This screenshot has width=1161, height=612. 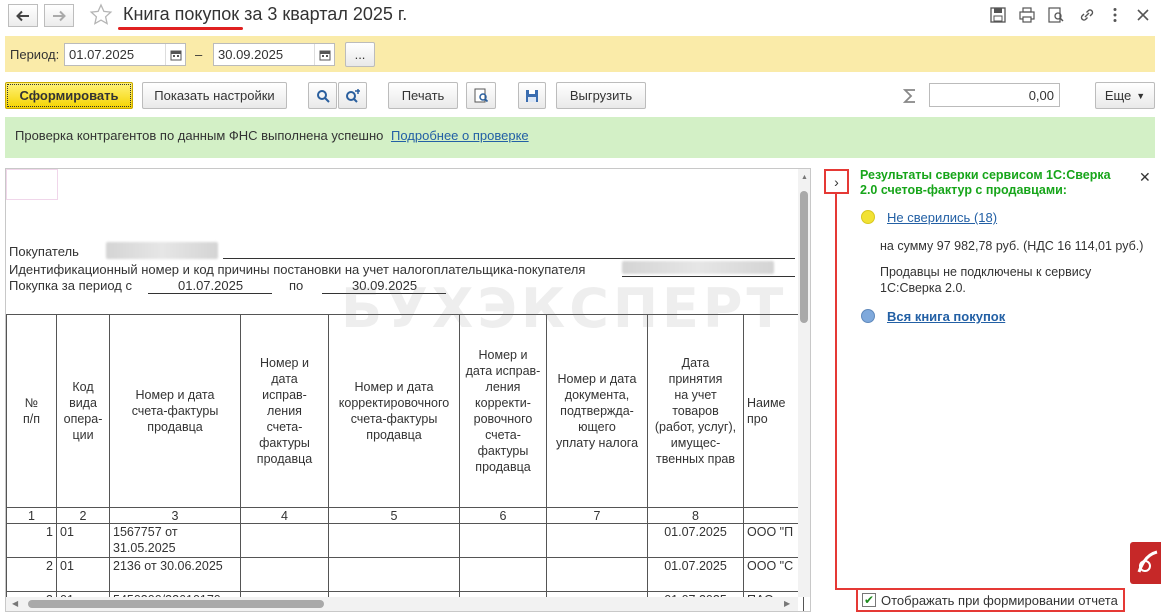 What do you see at coordinates (44, 251) in the screenshot?
I see `buyer-label: Покупатель` at bounding box center [44, 251].